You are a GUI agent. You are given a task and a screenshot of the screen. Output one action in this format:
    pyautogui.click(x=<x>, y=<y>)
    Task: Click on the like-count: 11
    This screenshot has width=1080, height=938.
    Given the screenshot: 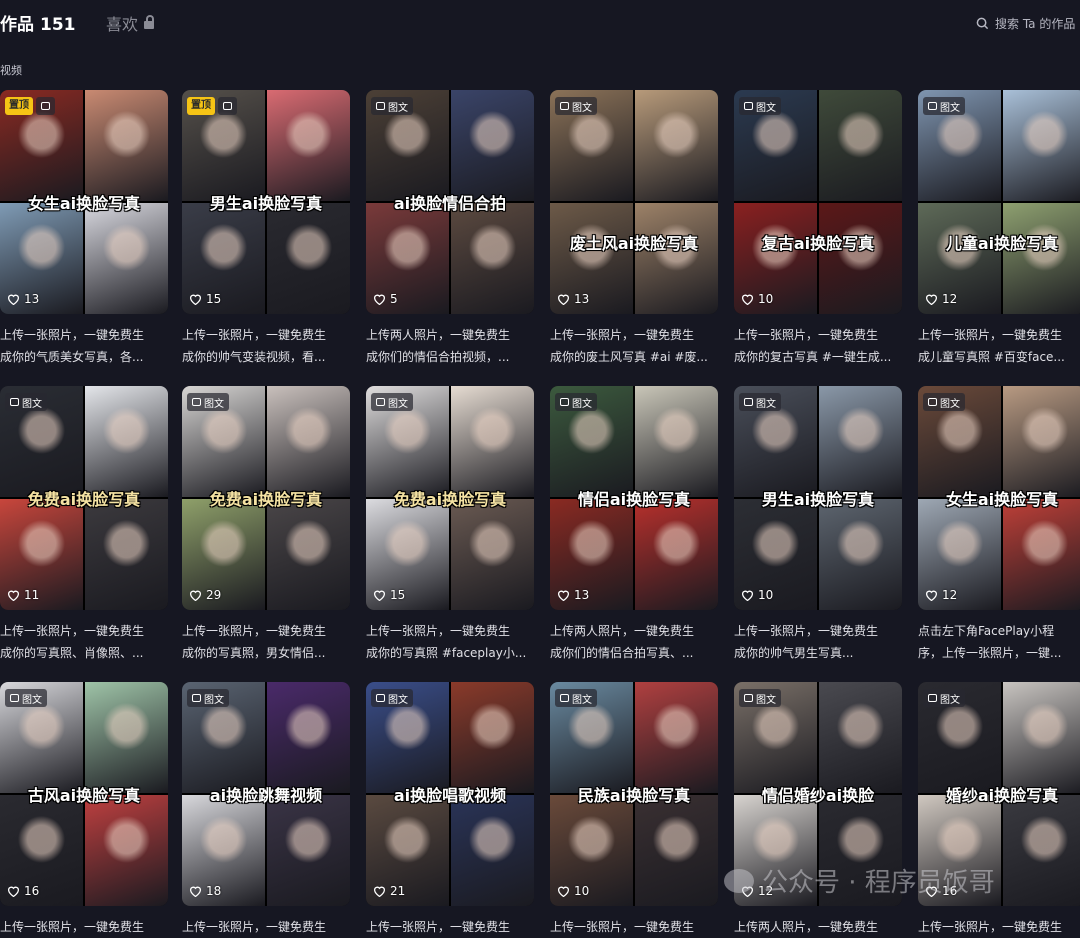 What is the action you would take?
    pyautogui.click(x=23, y=595)
    